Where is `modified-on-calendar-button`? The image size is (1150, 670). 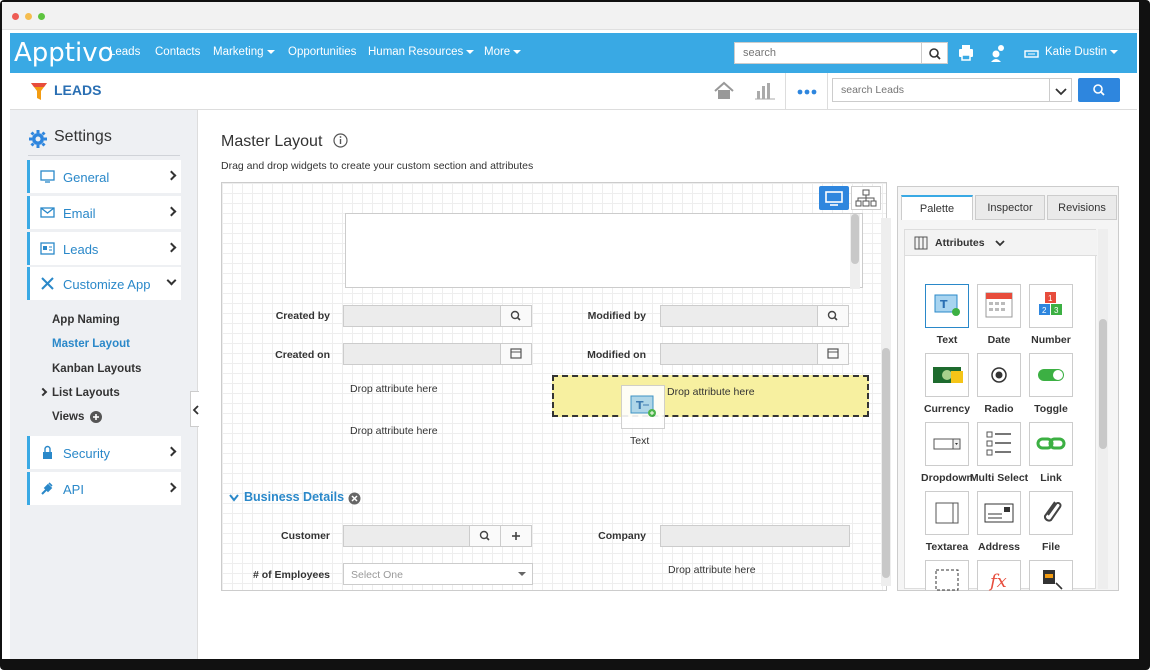 modified-on-calendar-button is located at coordinates (833, 354).